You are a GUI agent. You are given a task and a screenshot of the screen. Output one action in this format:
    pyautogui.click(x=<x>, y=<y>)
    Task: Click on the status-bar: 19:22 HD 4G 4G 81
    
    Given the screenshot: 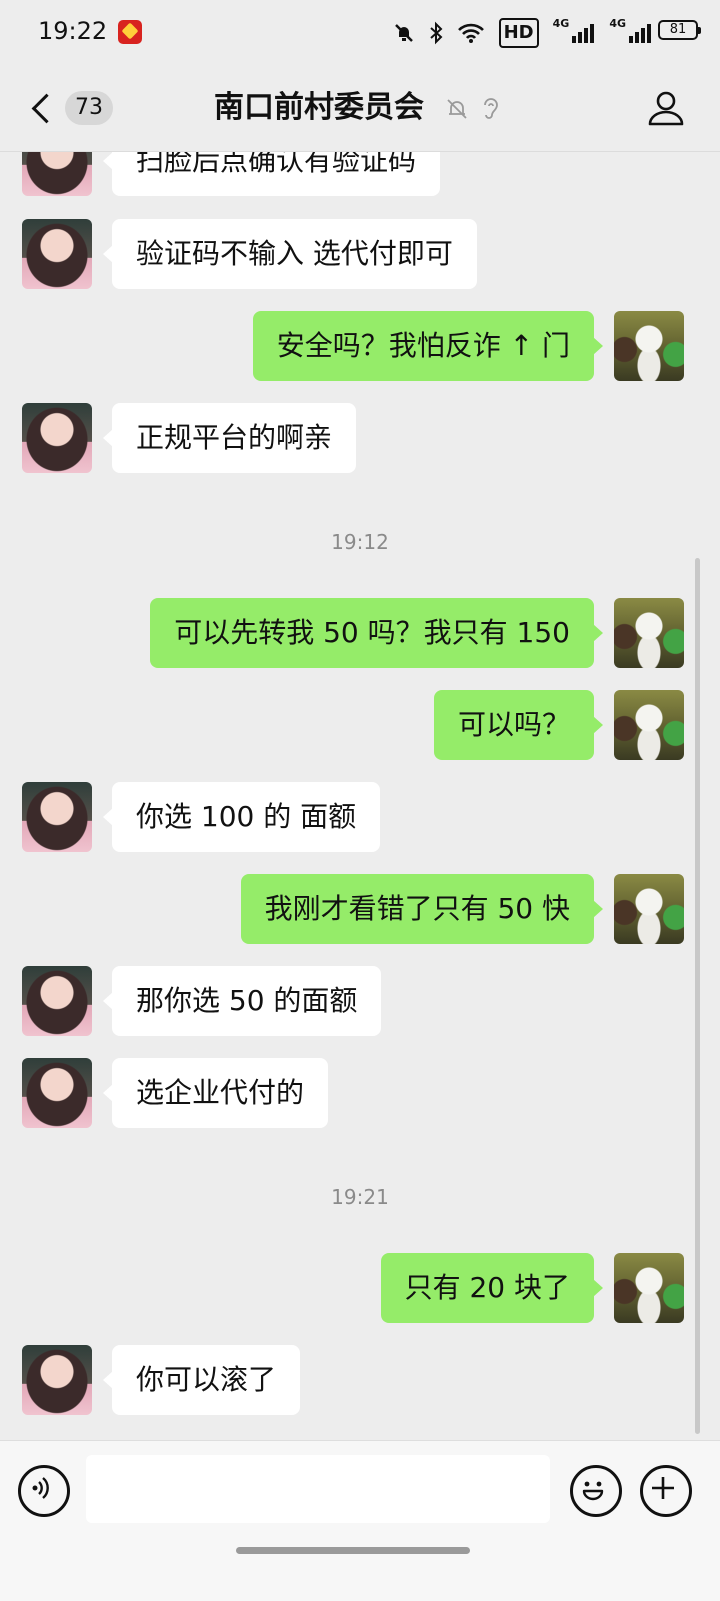 What is the action you would take?
    pyautogui.click(x=360, y=32)
    